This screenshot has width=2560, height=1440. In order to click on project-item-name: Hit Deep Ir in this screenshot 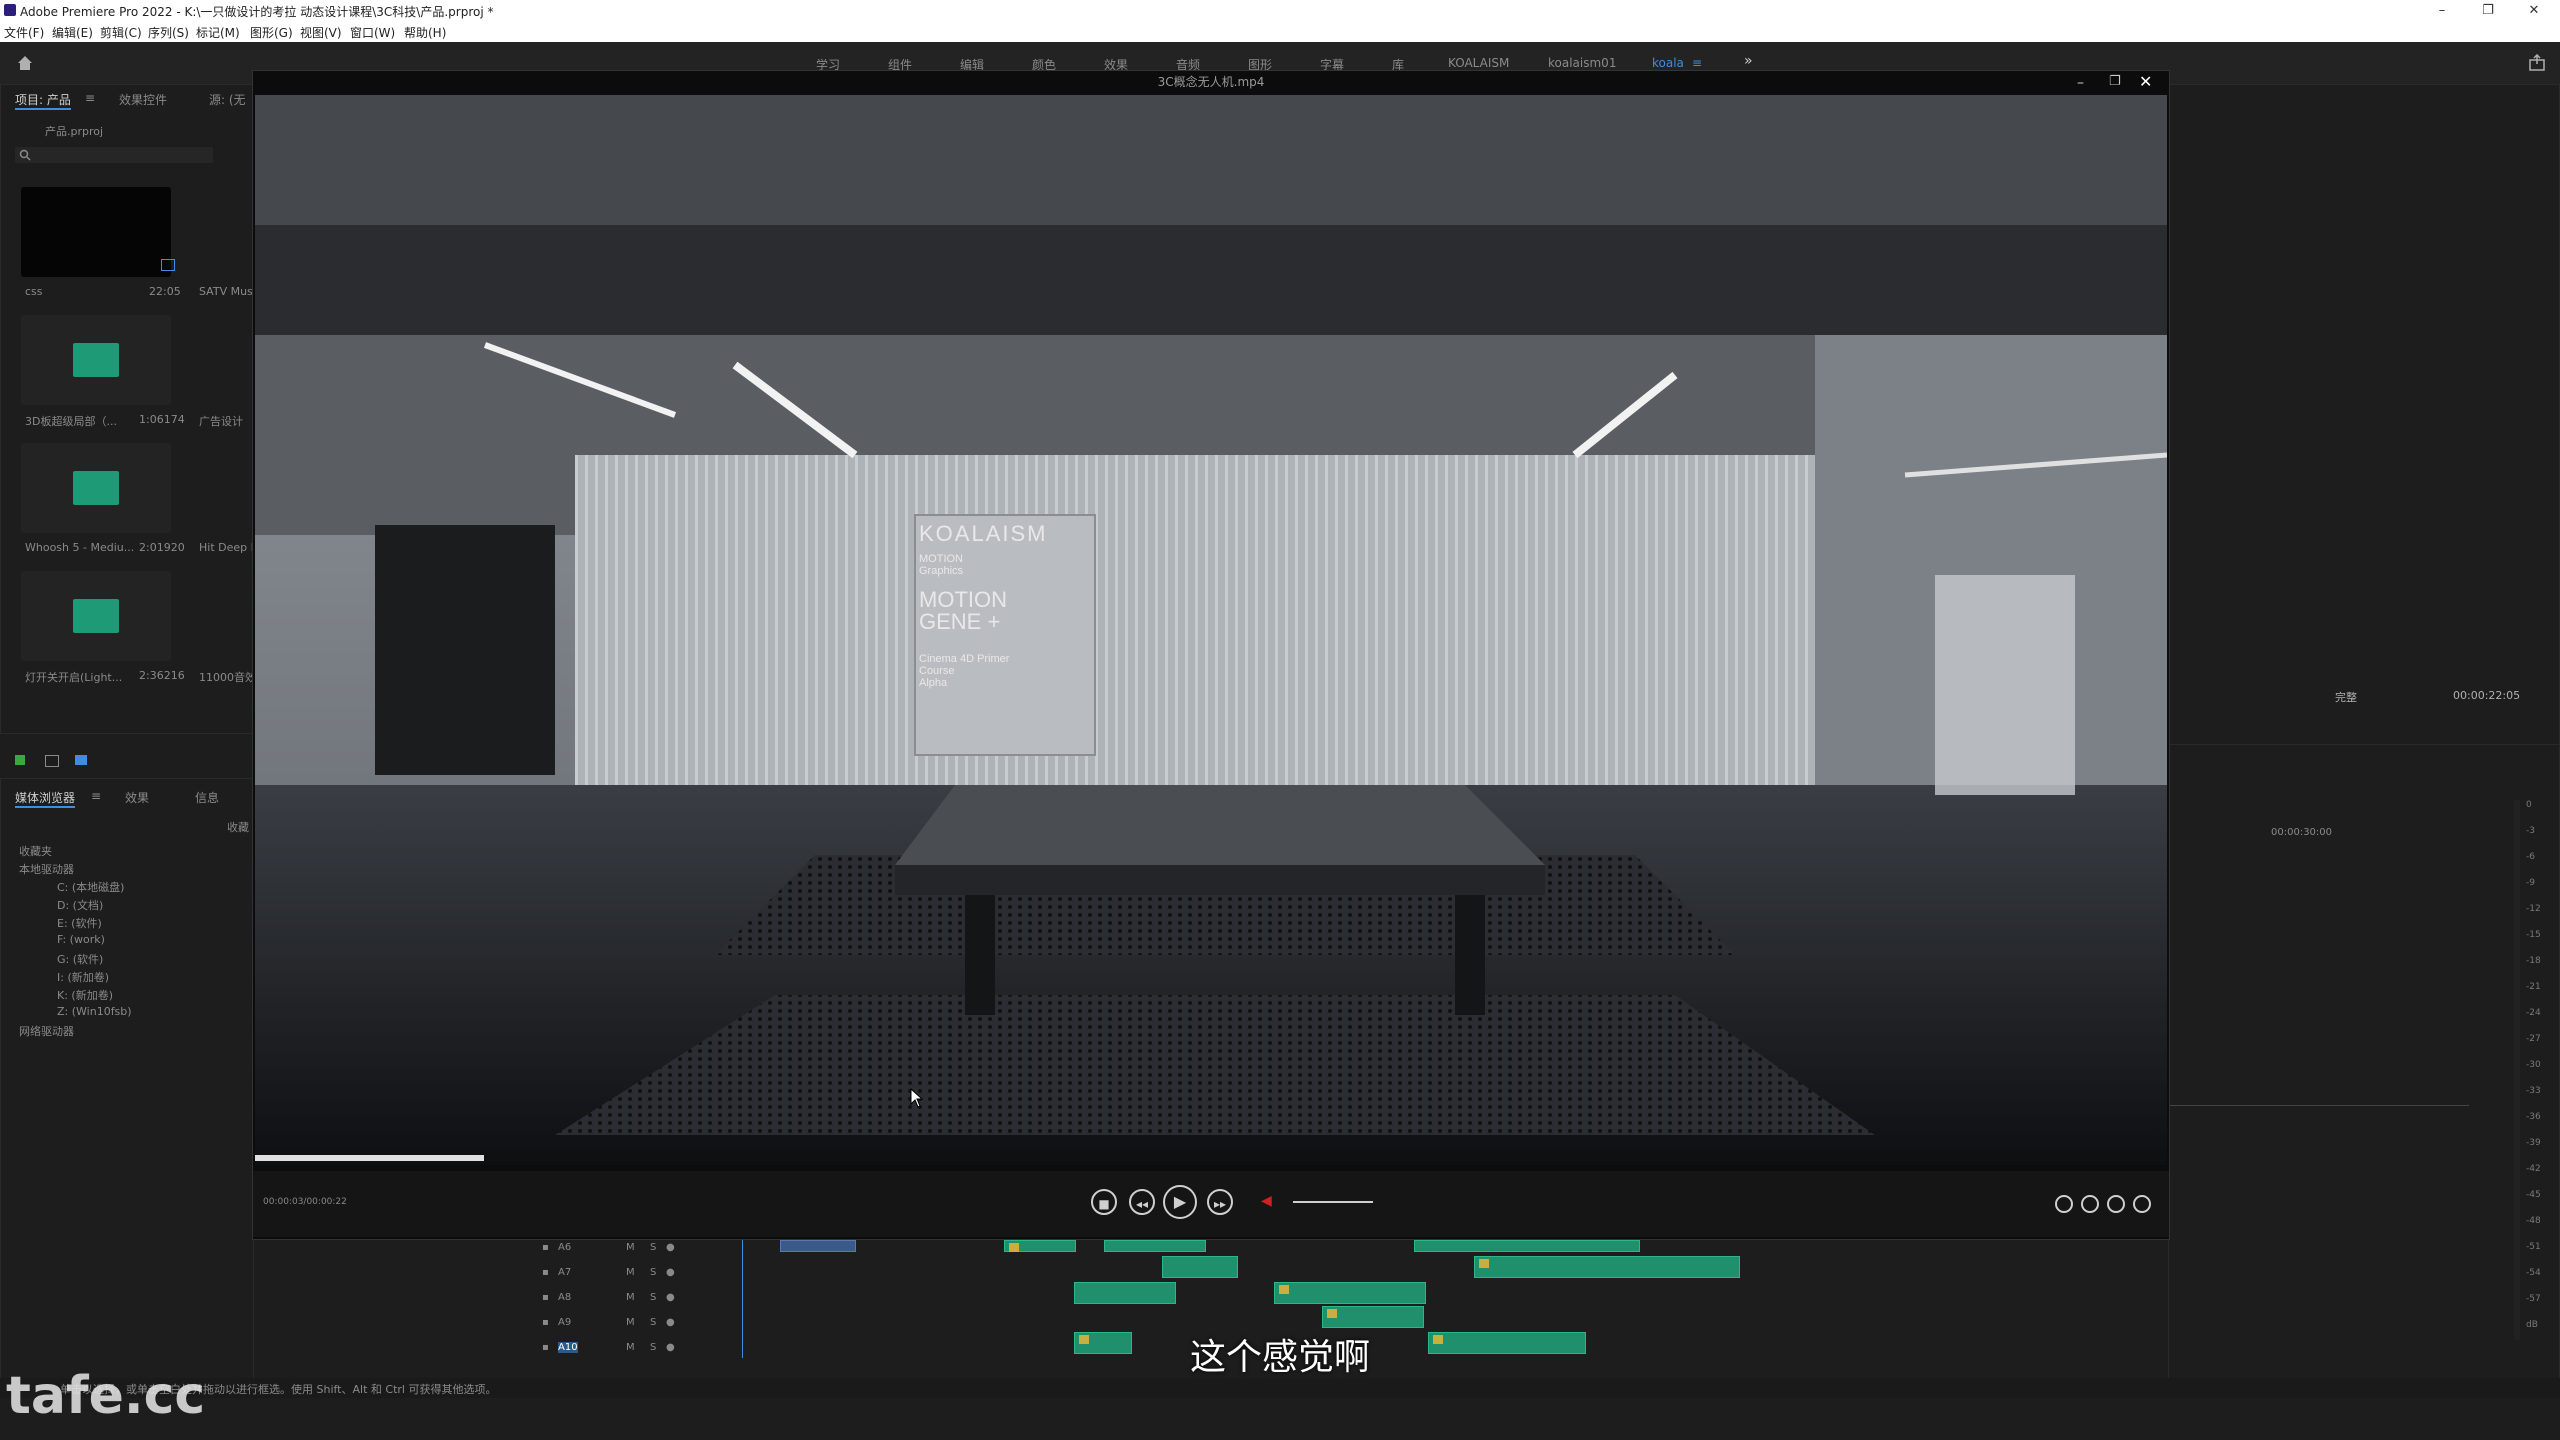, I will do `click(229, 547)`.